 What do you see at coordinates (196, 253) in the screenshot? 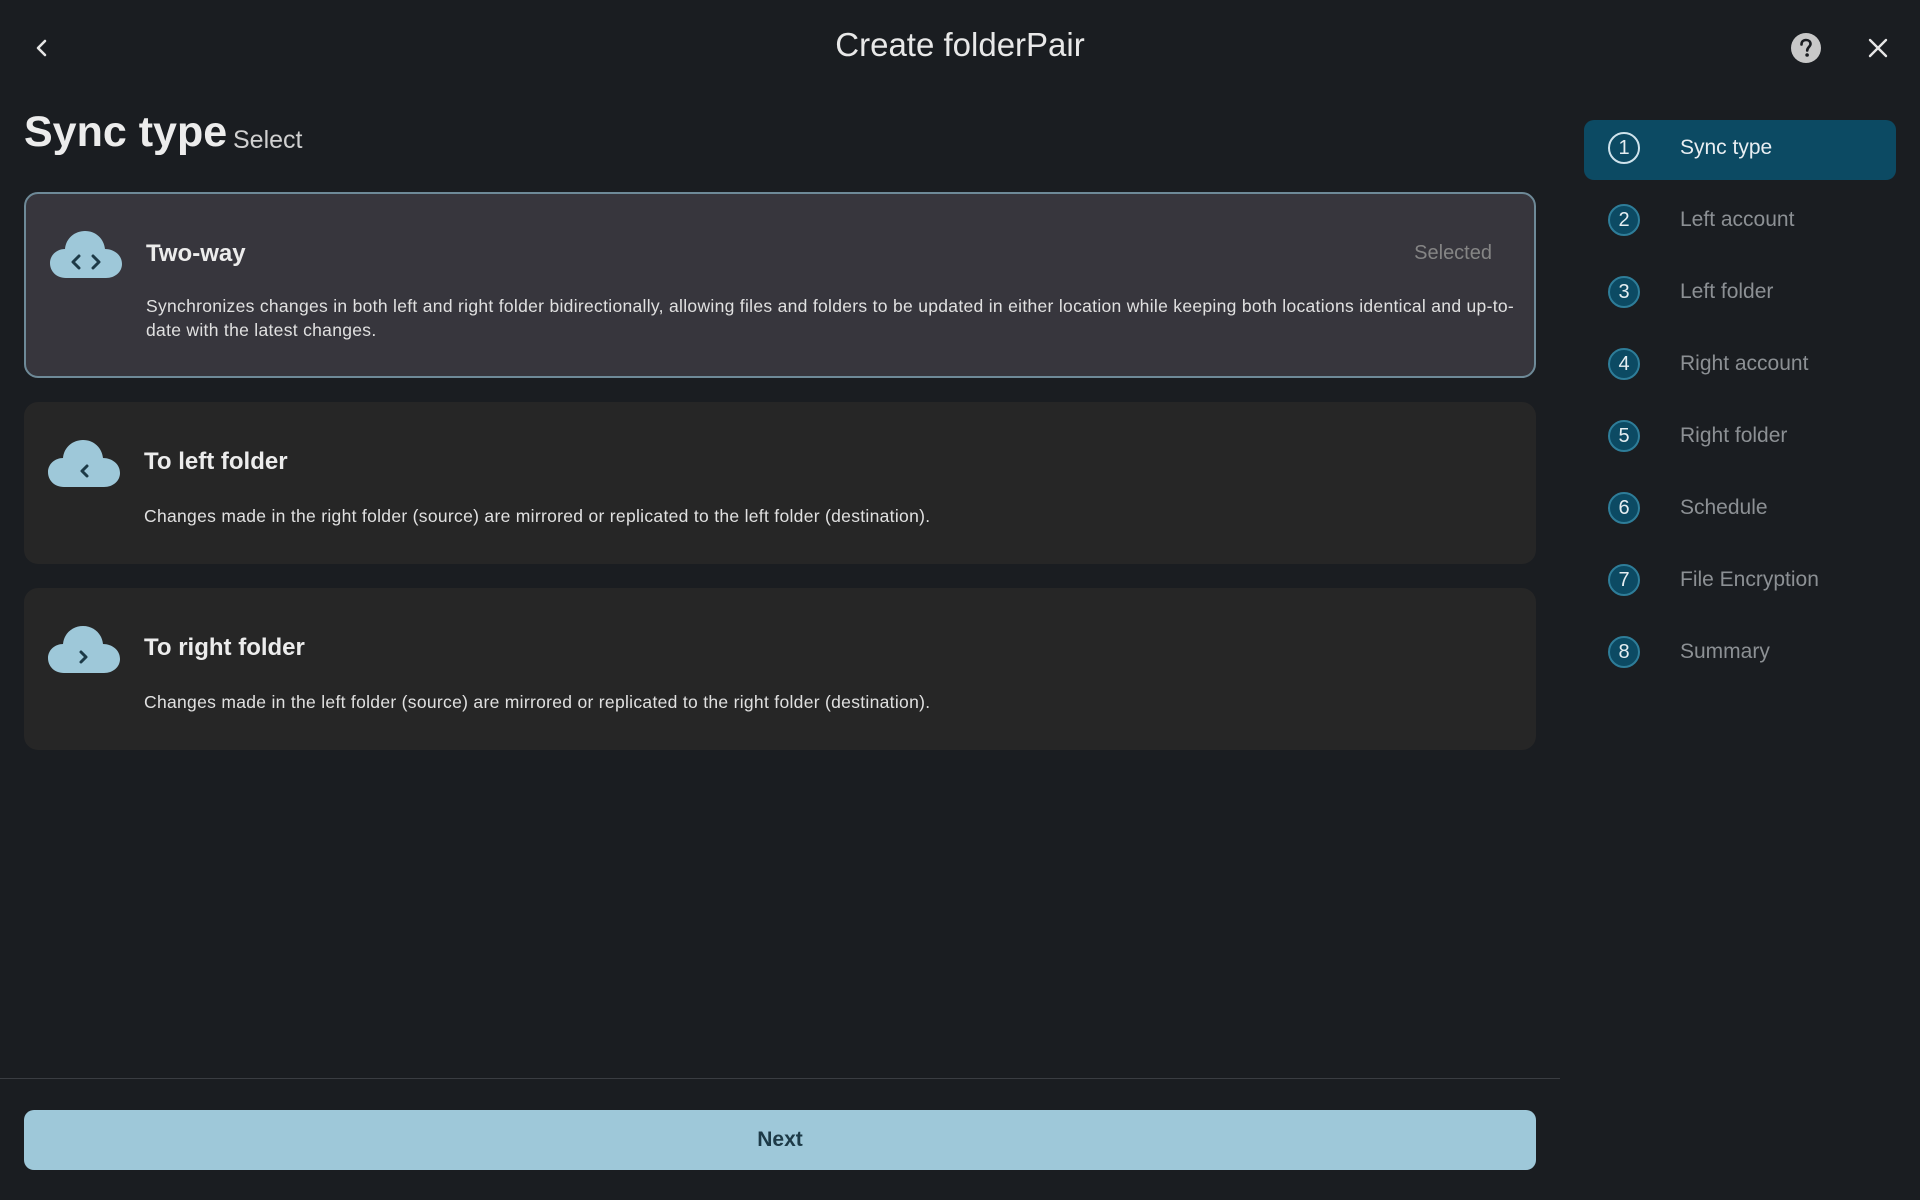
I see `option-title: Two-way` at bounding box center [196, 253].